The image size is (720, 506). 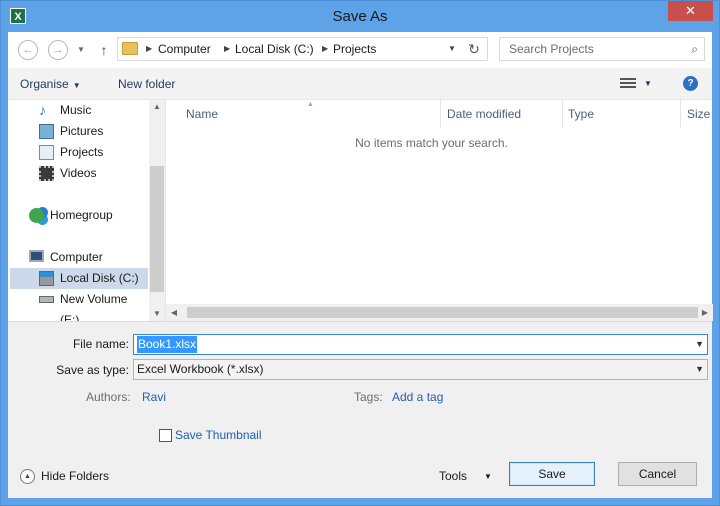 I want to click on music-icon: ♪, so click(x=42, y=110).